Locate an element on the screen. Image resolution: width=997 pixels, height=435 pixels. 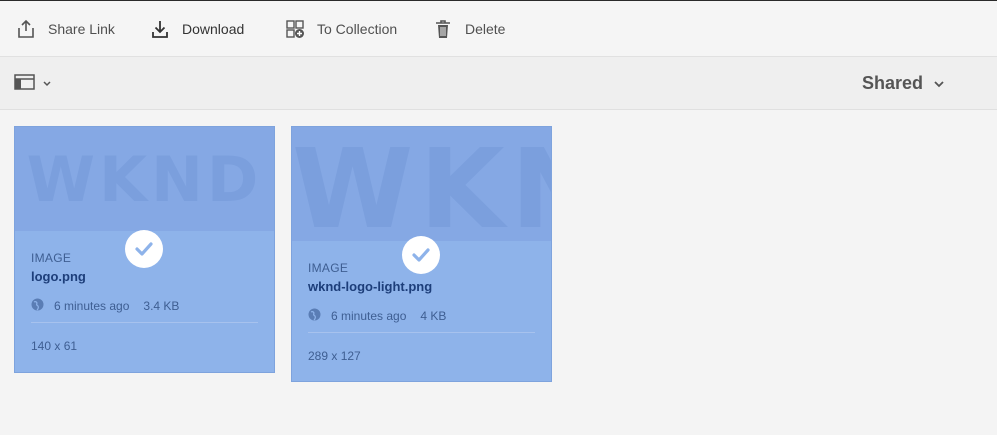
delete-button: Delete is located at coordinates (468, 28).